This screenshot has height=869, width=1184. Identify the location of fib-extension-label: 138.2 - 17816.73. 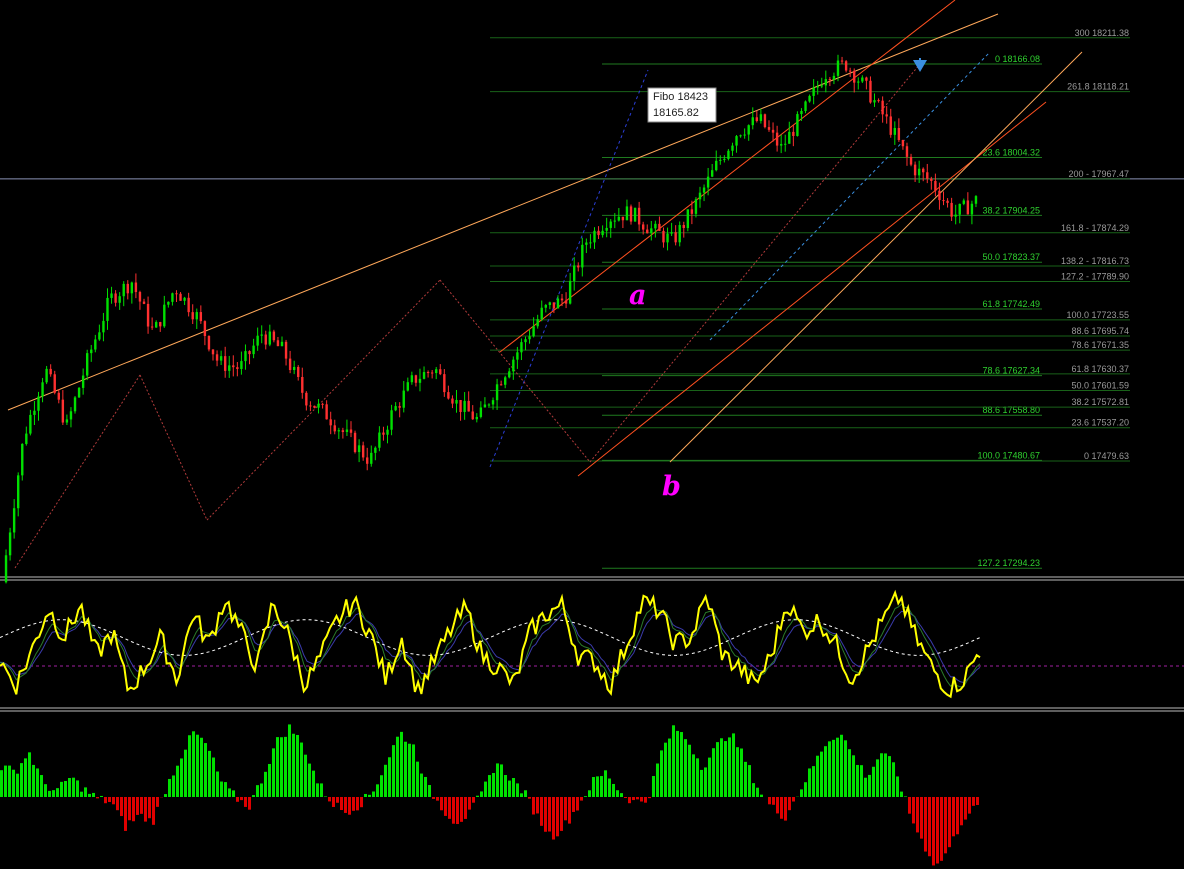
(1095, 261).